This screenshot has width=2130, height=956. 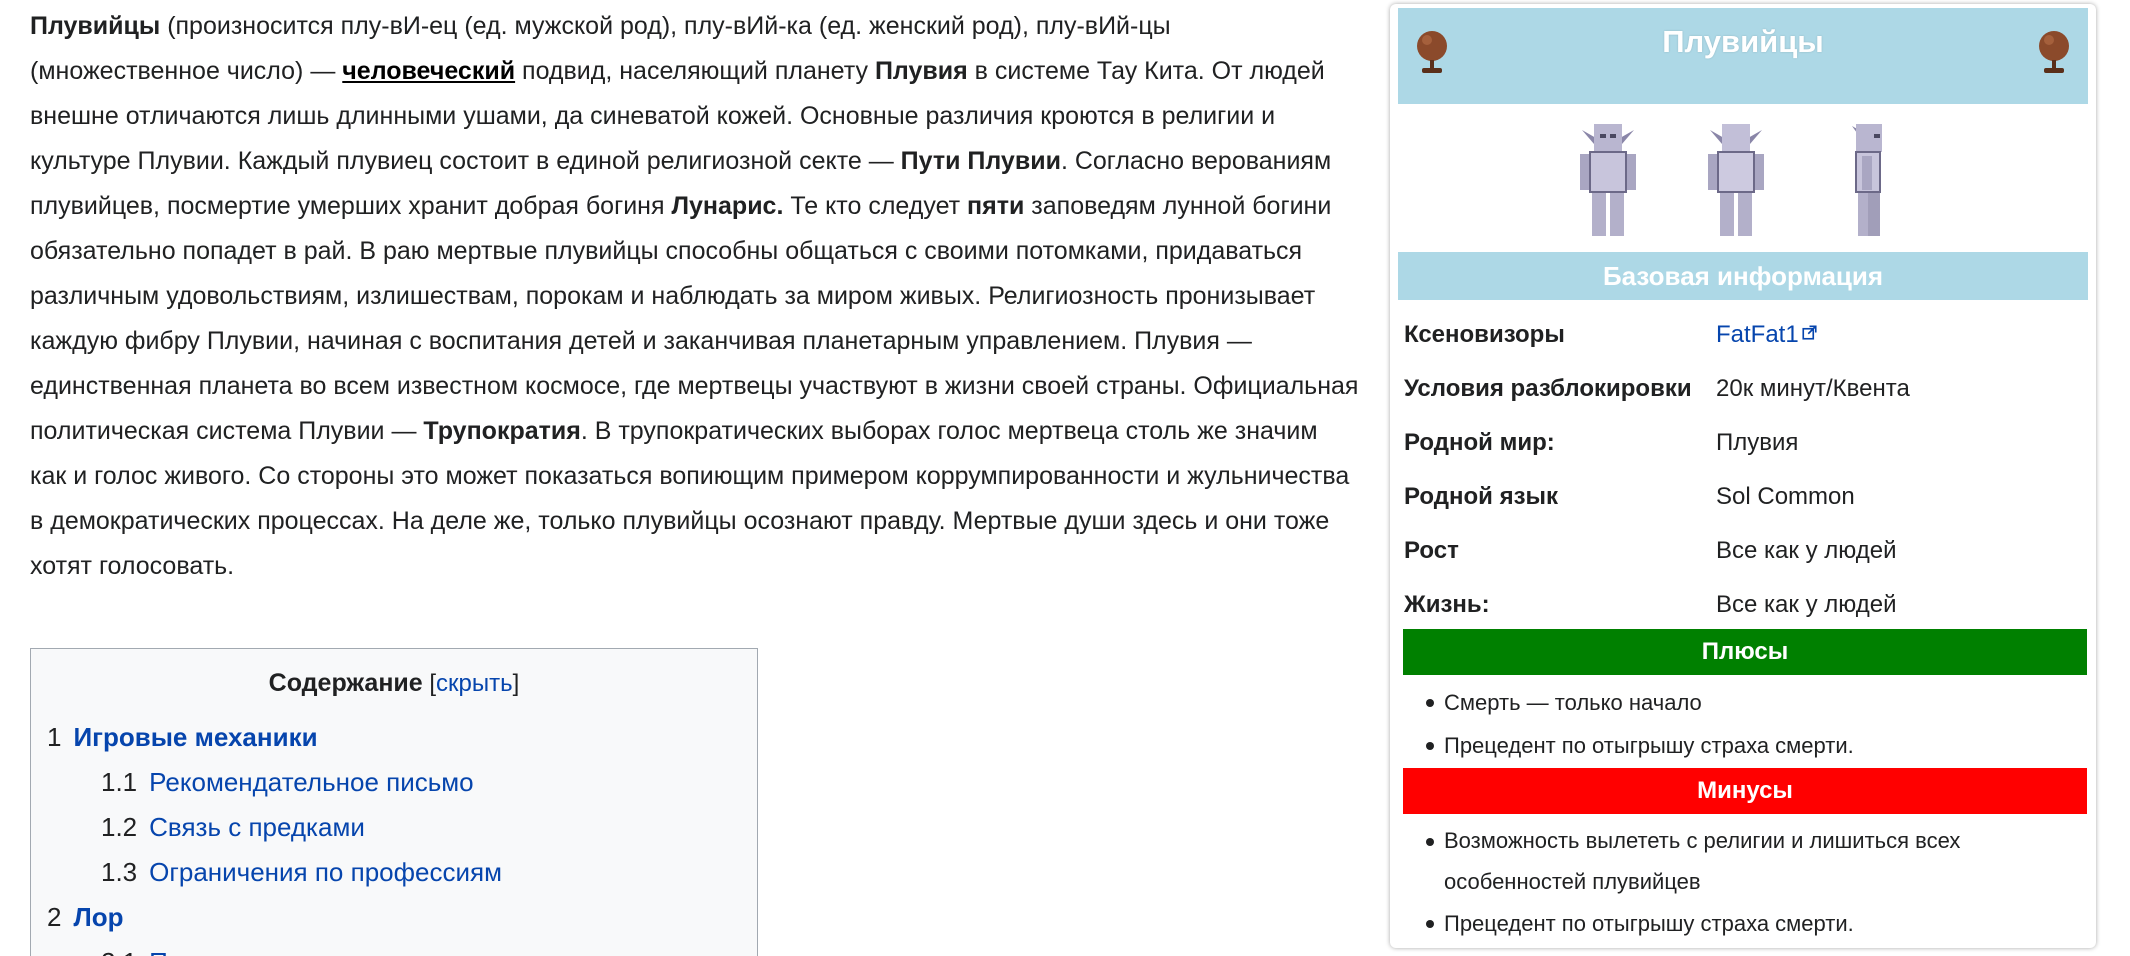 What do you see at coordinates (257, 827) in the screenshot?
I see `toc-link: Связь с предками` at bounding box center [257, 827].